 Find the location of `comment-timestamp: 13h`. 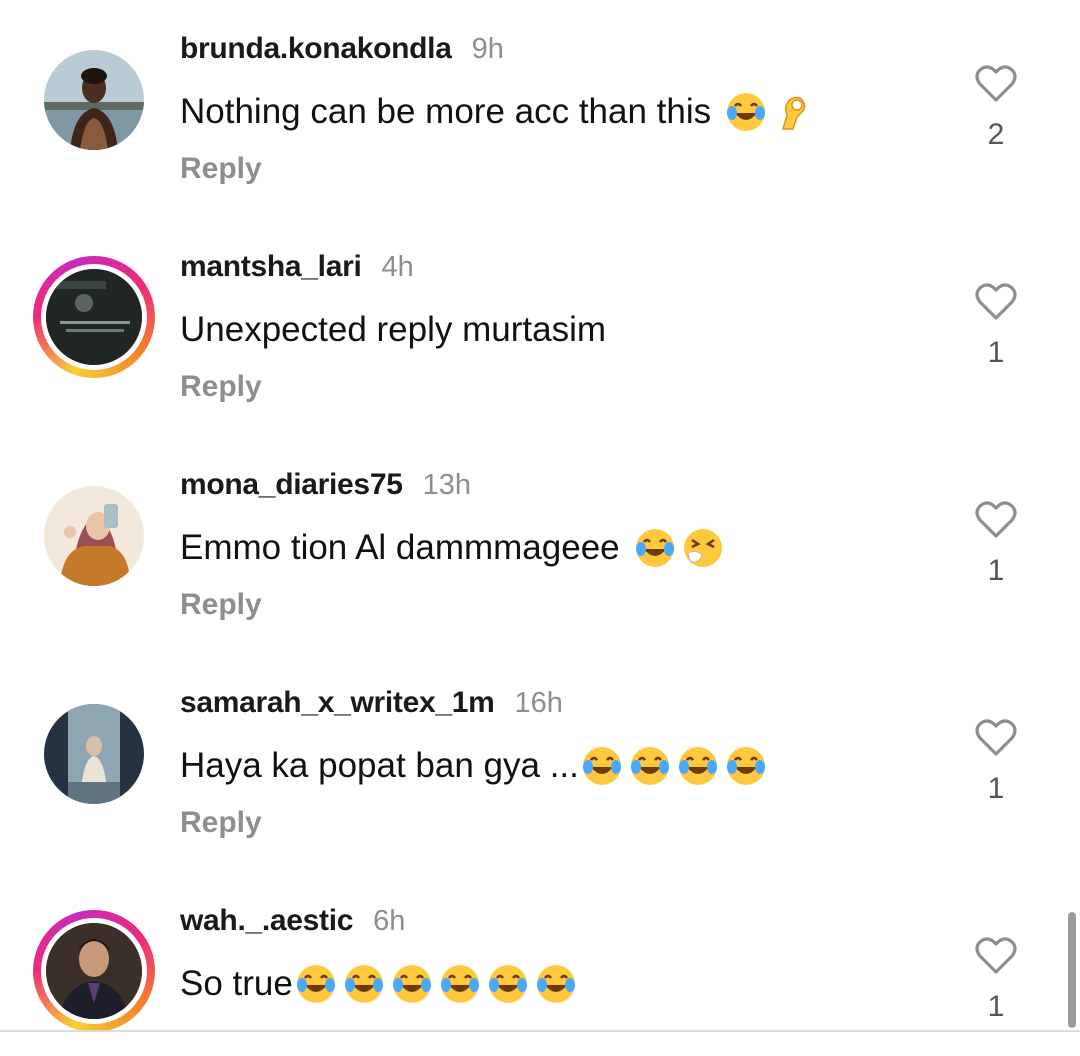

comment-timestamp: 13h is located at coordinates (446, 485).